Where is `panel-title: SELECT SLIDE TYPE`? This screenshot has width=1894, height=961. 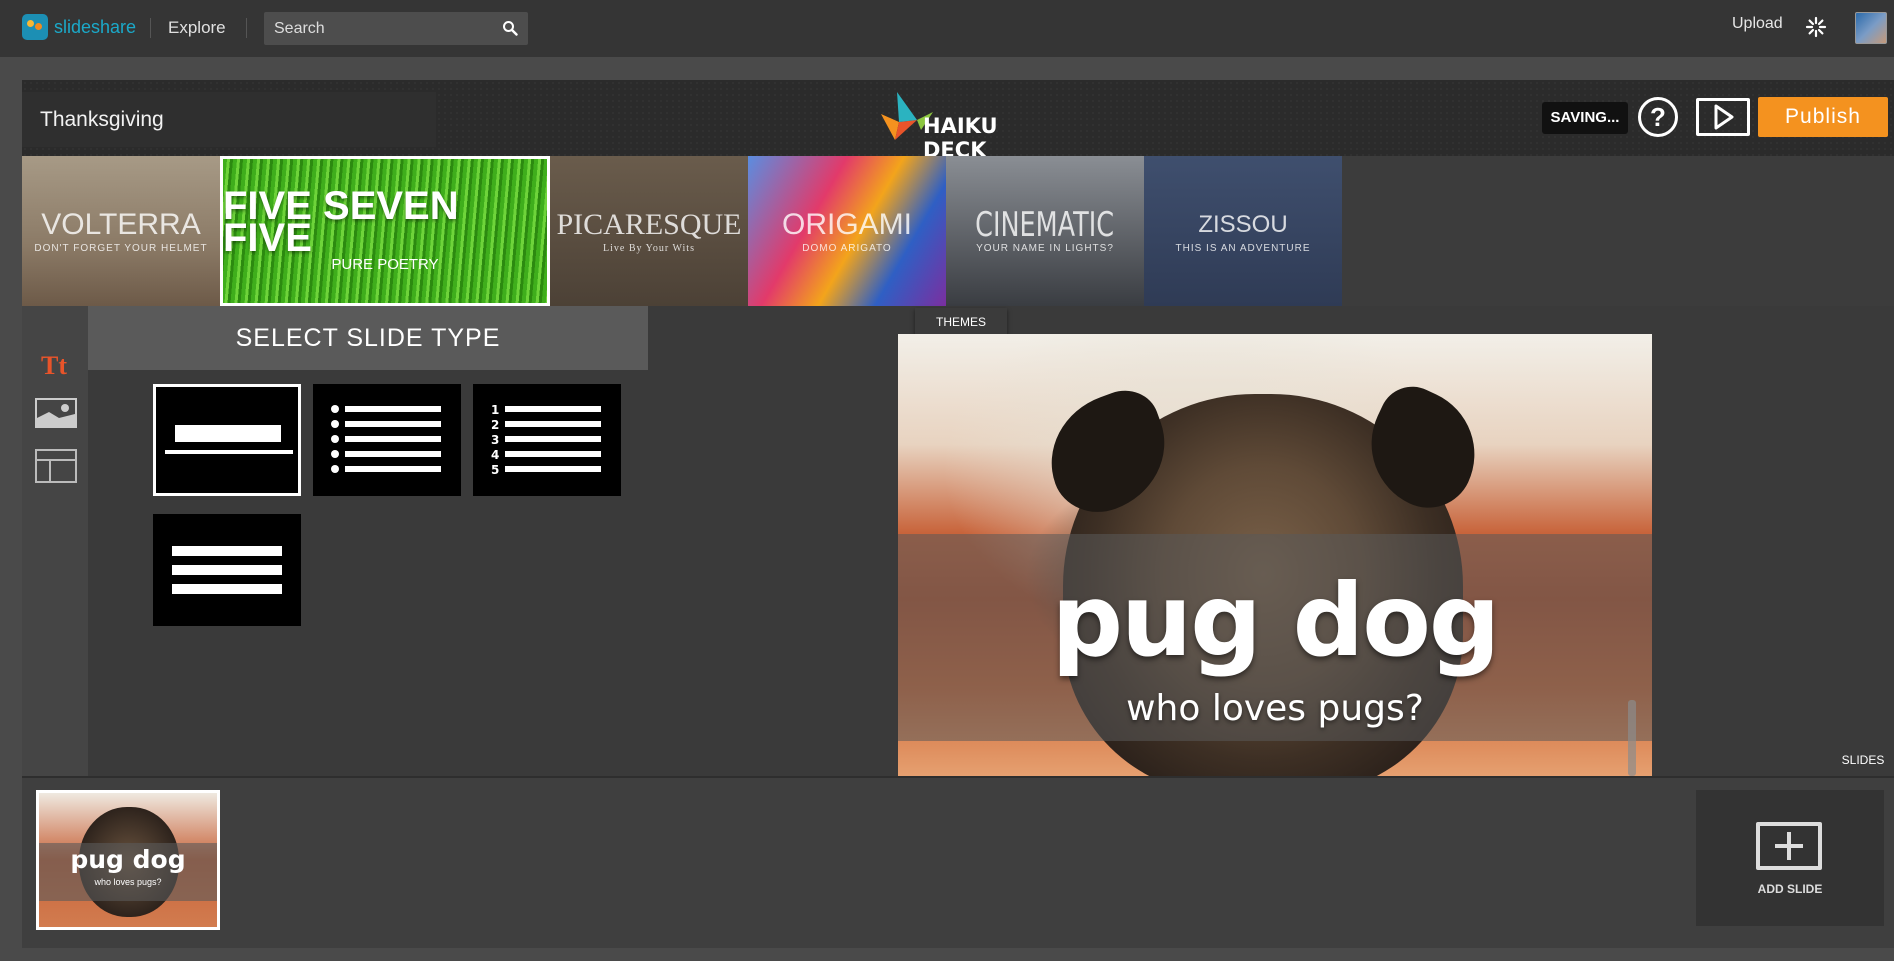
panel-title: SELECT SLIDE TYPE is located at coordinates (368, 338).